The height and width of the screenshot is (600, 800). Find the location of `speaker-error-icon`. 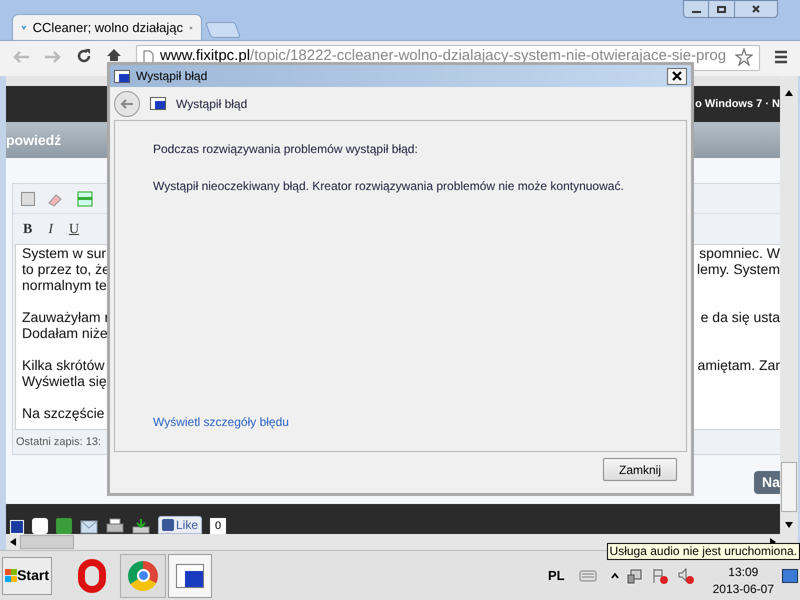

speaker-error-icon is located at coordinates (685, 575).